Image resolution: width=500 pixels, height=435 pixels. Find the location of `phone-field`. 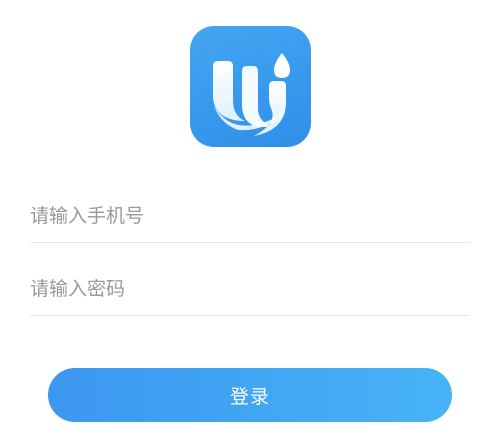

phone-field is located at coordinates (250, 217).